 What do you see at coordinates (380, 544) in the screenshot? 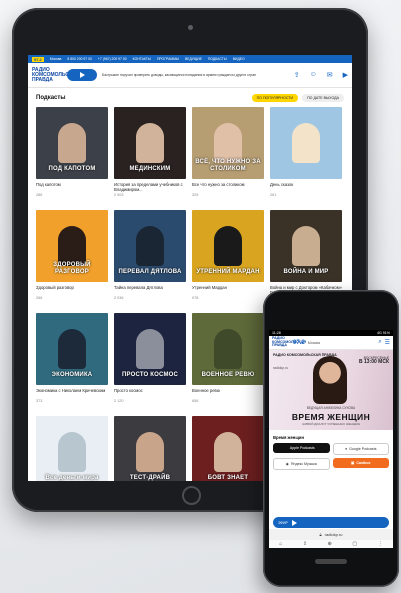
I see `menu-icon: ⋮` at bounding box center [380, 544].